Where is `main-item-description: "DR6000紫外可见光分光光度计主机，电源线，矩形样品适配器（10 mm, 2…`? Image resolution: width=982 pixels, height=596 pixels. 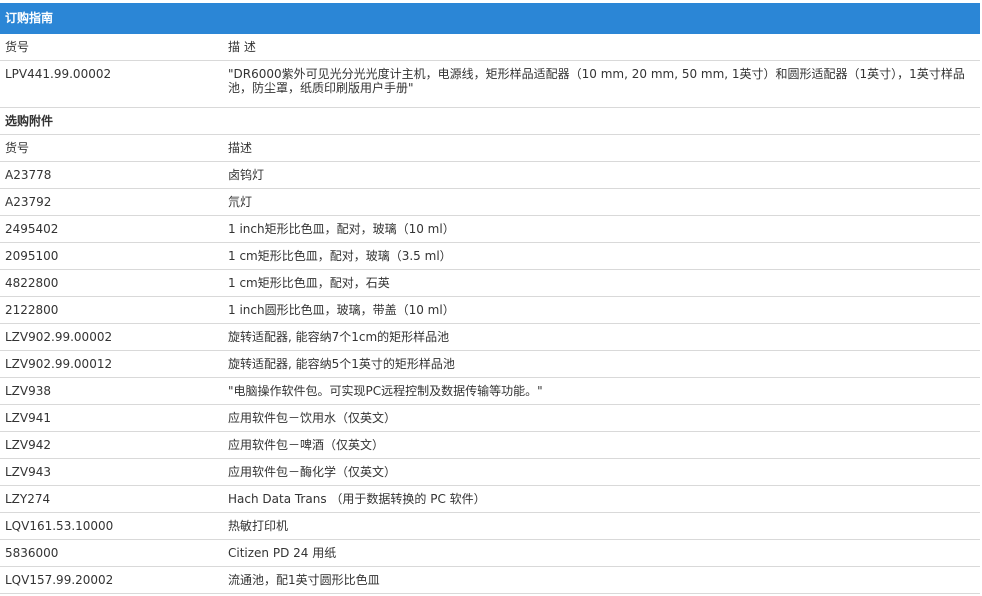
main-item-description: "DR6000紫外可见光分光光度计主机，电源线，矩形样品适配器（10 mm, 2… is located at coordinates (601, 84).